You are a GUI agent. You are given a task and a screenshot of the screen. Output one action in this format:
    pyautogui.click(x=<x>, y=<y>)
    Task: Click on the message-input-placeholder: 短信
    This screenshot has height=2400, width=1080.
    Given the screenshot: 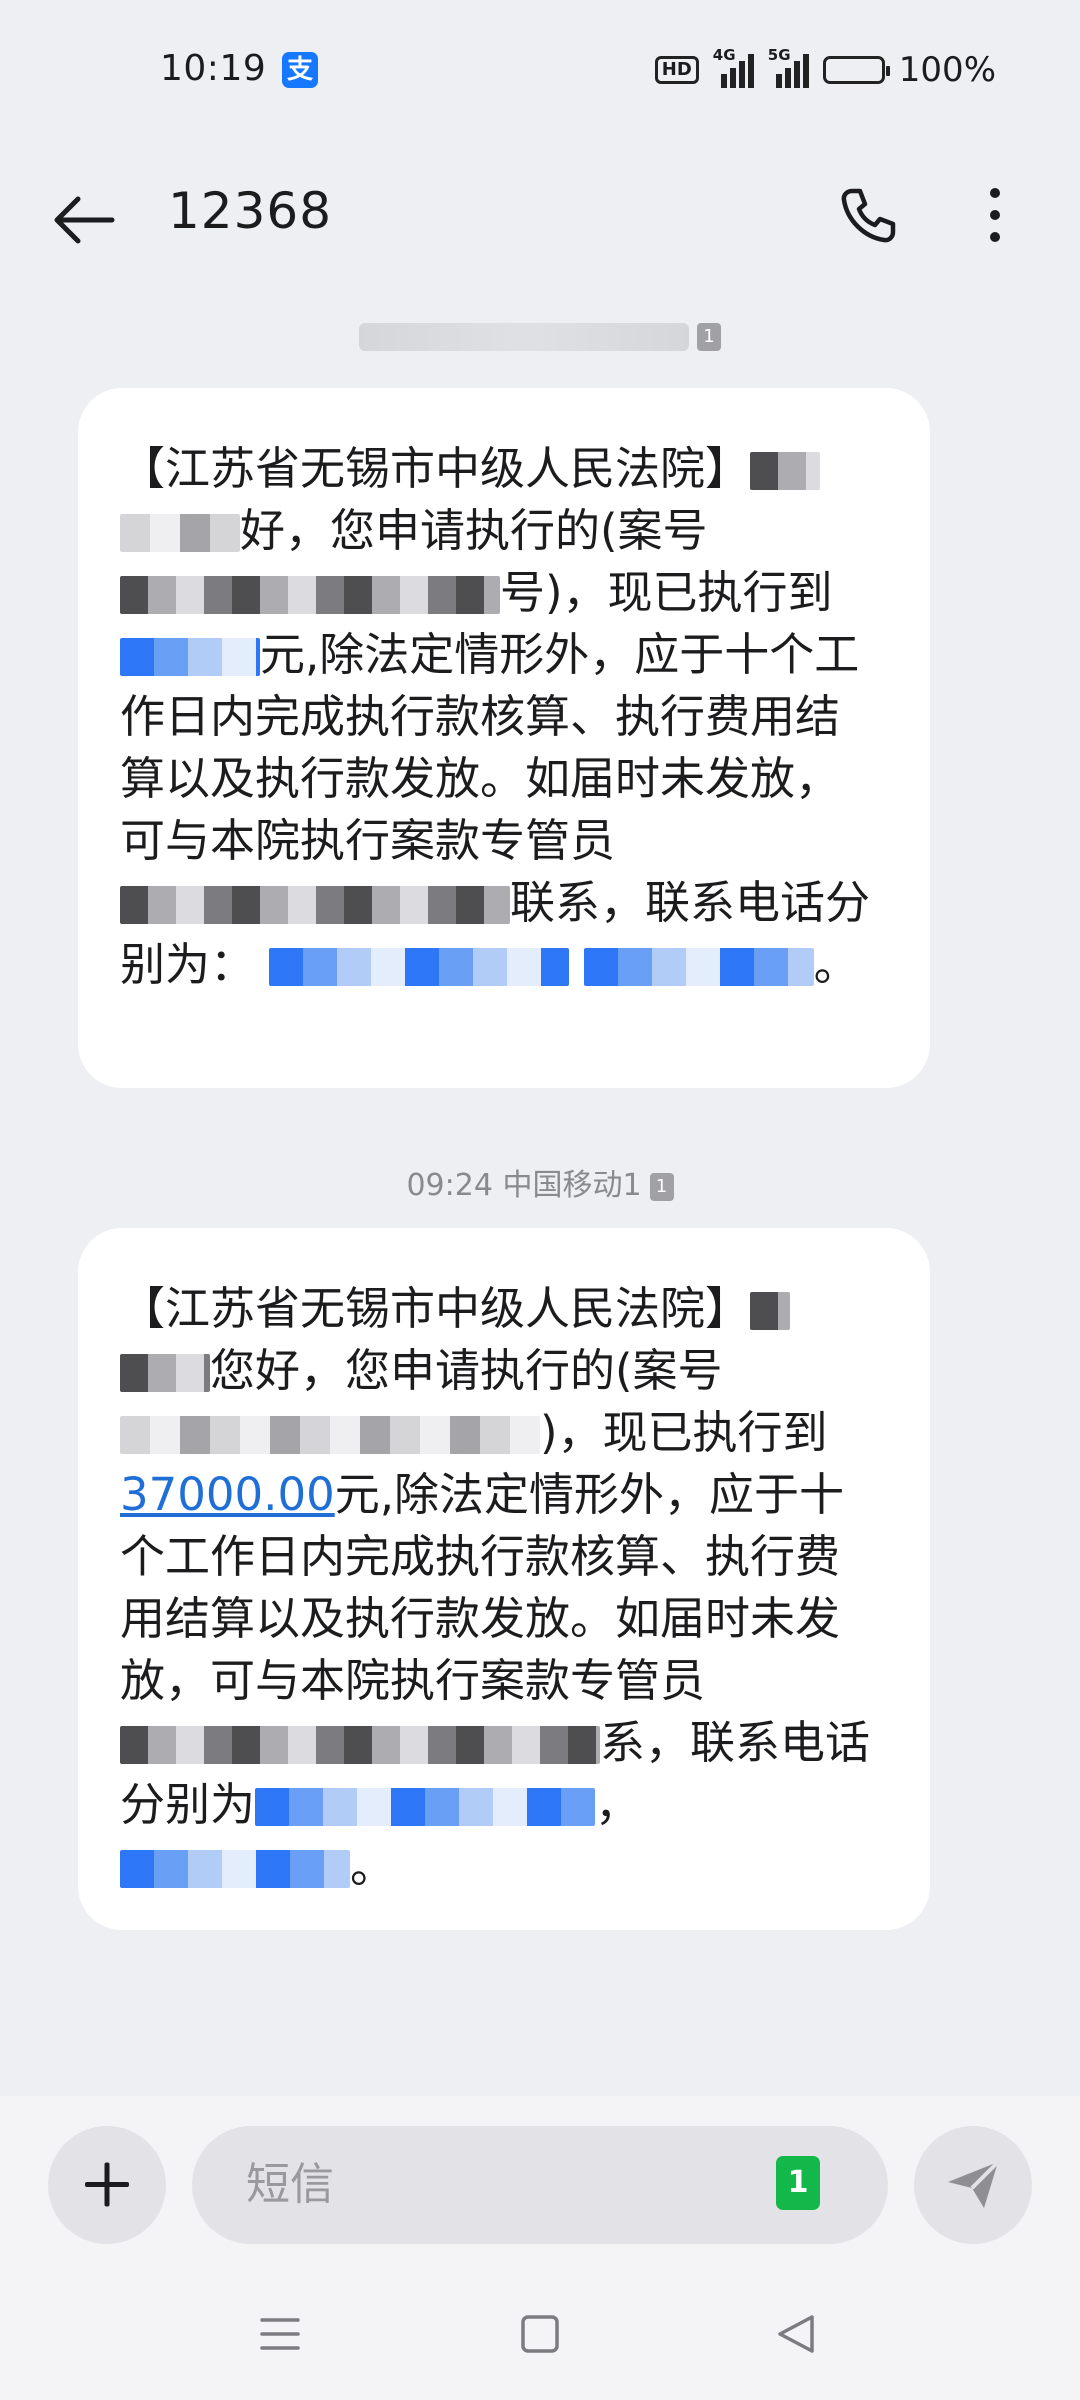 What is the action you would take?
    pyautogui.click(x=290, y=2184)
    